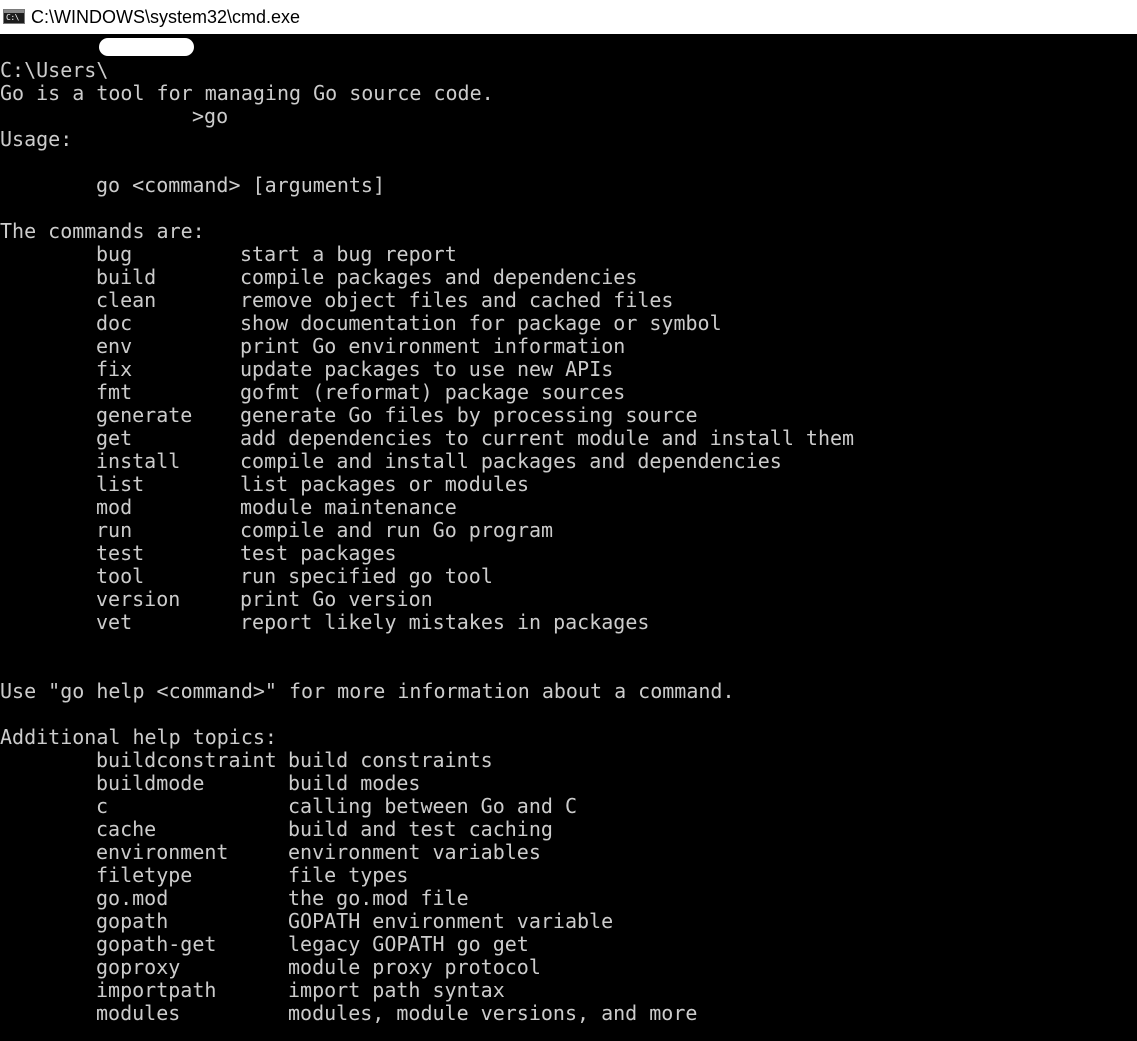 The width and height of the screenshot is (1137, 1041). I want to click on list-item: go.mod the go.mod file, so click(568, 898).